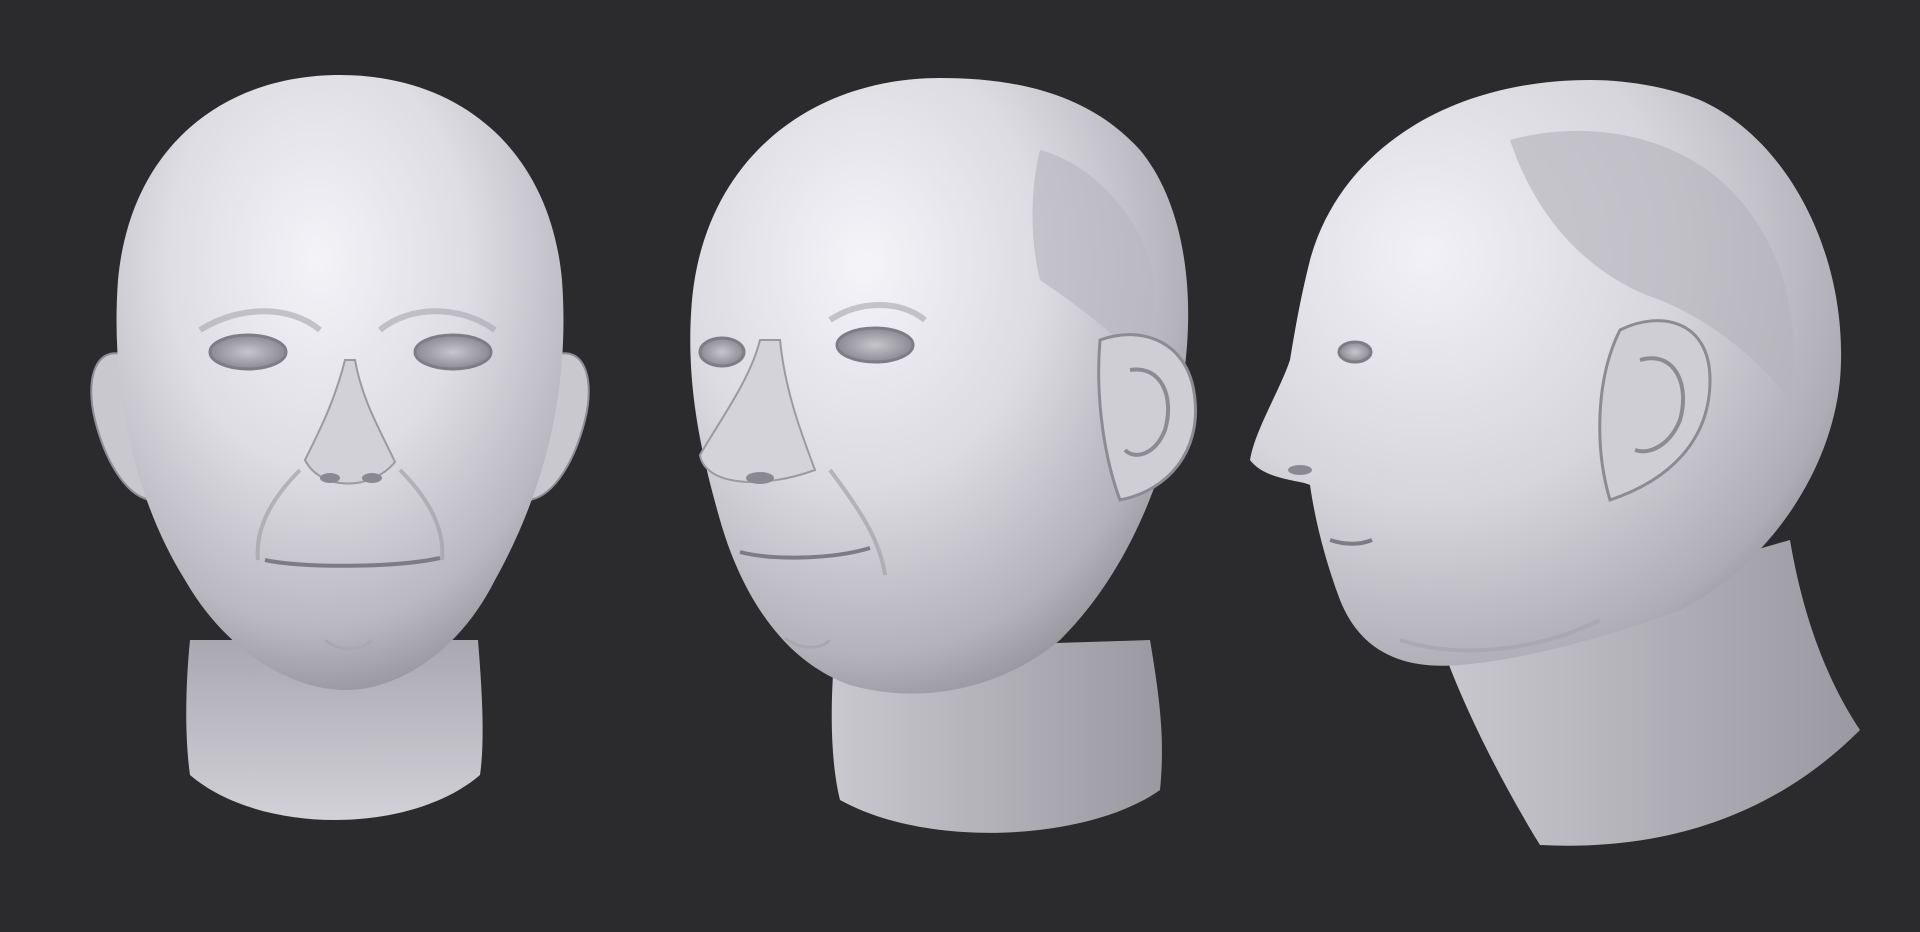 This screenshot has width=1920, height=932. I want to click on front-left-eye, so click(248, 352).